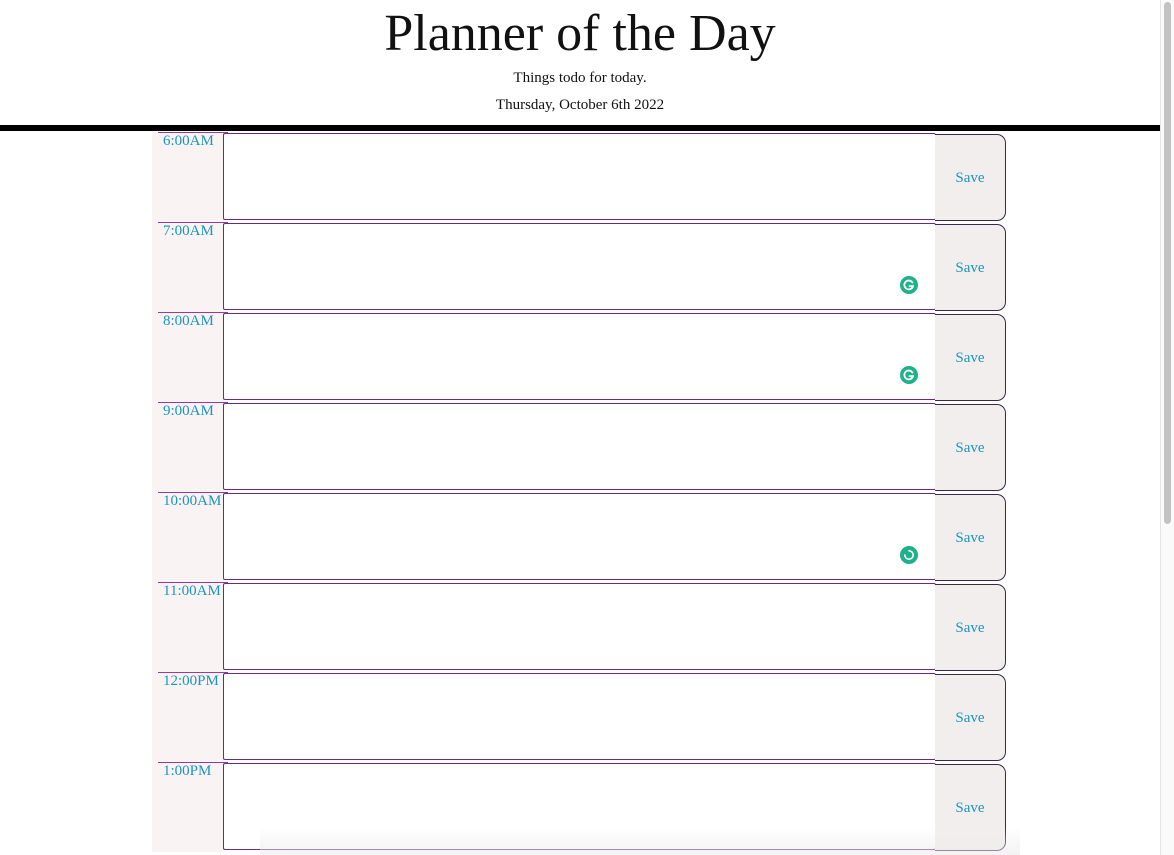 Image resolution: width=1174 pixels, height=855 pixels. I want to click on hour-label: 1:00PM, so click(187, 771).